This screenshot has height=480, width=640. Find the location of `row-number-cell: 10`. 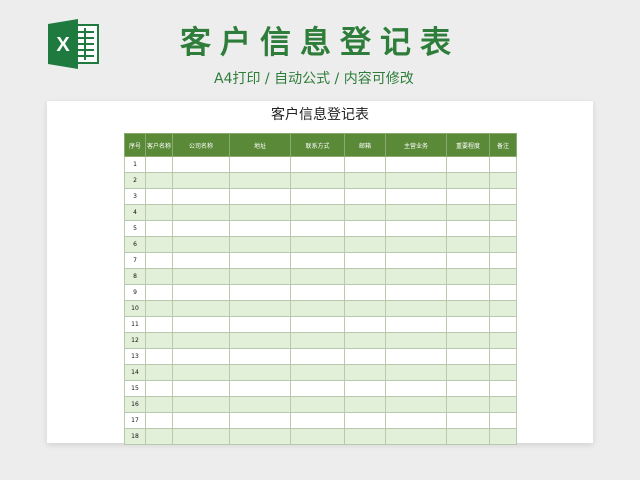

row-number-cell: 10 is located at coordinates (135, 308).